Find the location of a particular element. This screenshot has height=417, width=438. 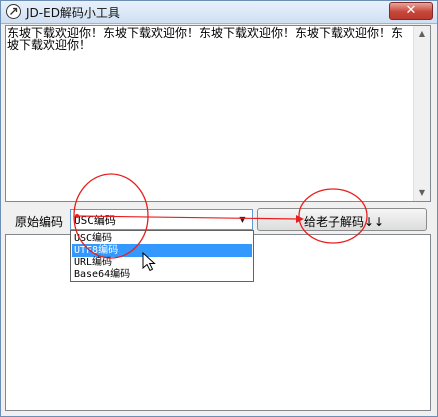

annotation-arrow-line is located at coordinates (187, 217).